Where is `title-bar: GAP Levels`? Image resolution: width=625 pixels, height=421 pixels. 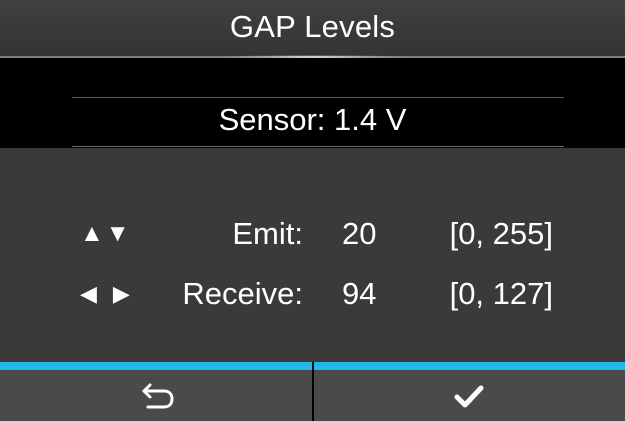 title-bar: GAP Levels is located at coordinates (312, 29).